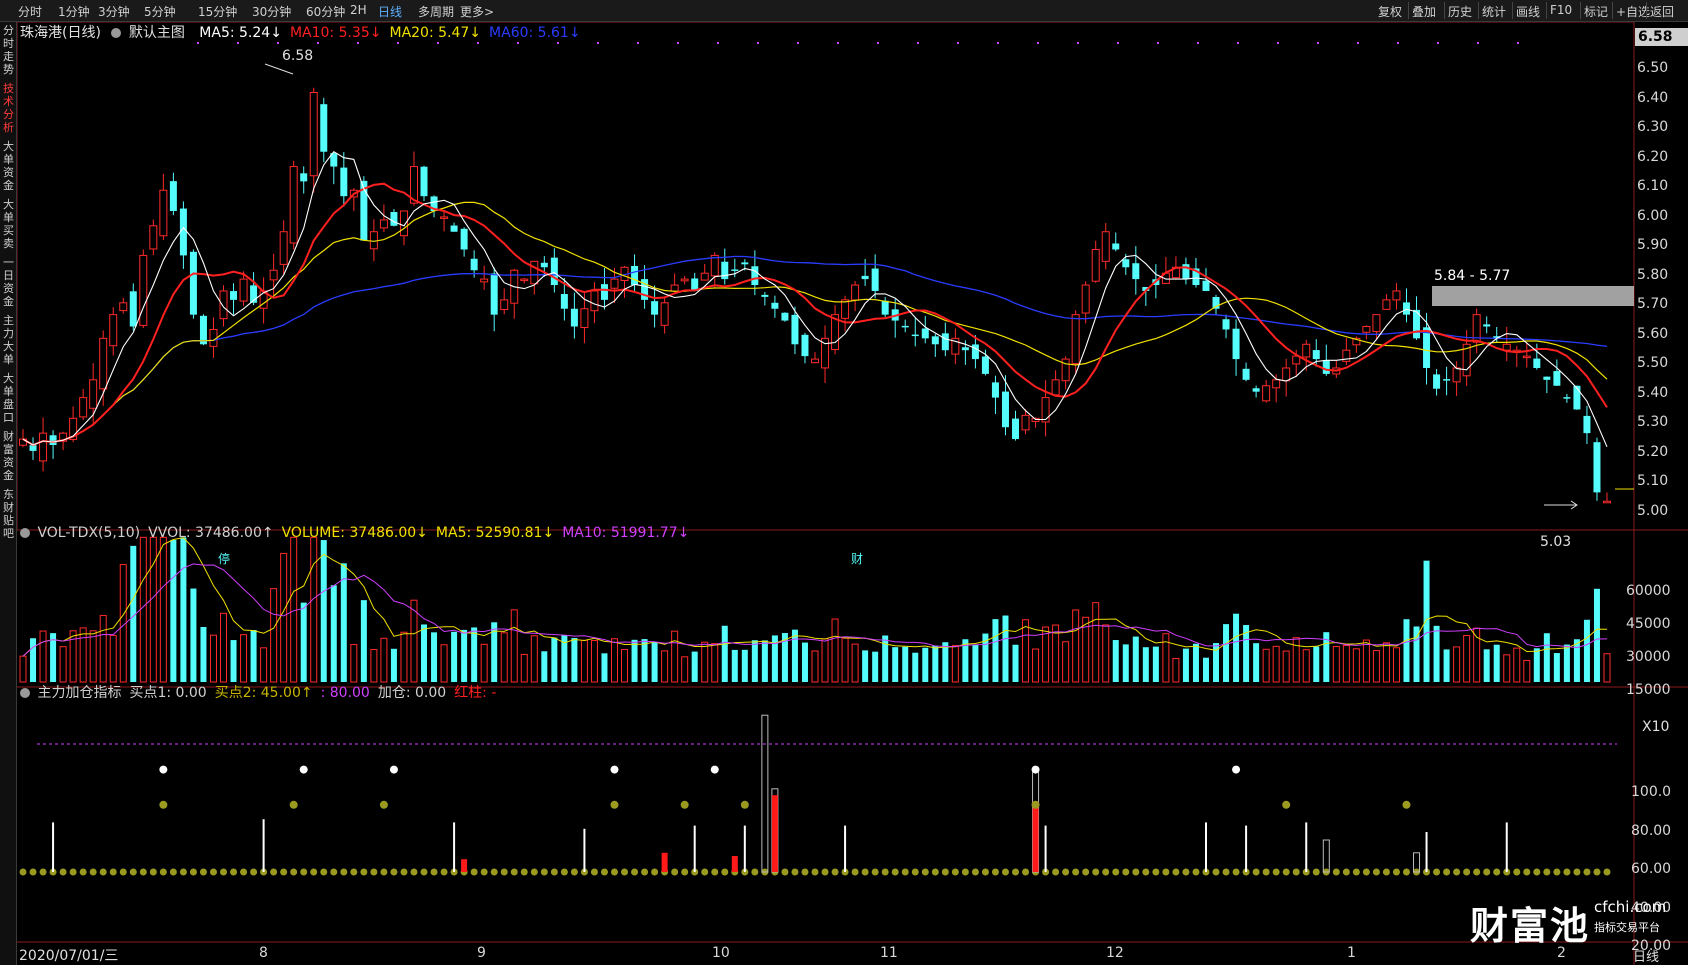 The width and height of the screenshot is (1688, 965). Describe the element at coordinates (1633, 11) in the screenshot. I see `toolbar-action-7: +自选` at that location.